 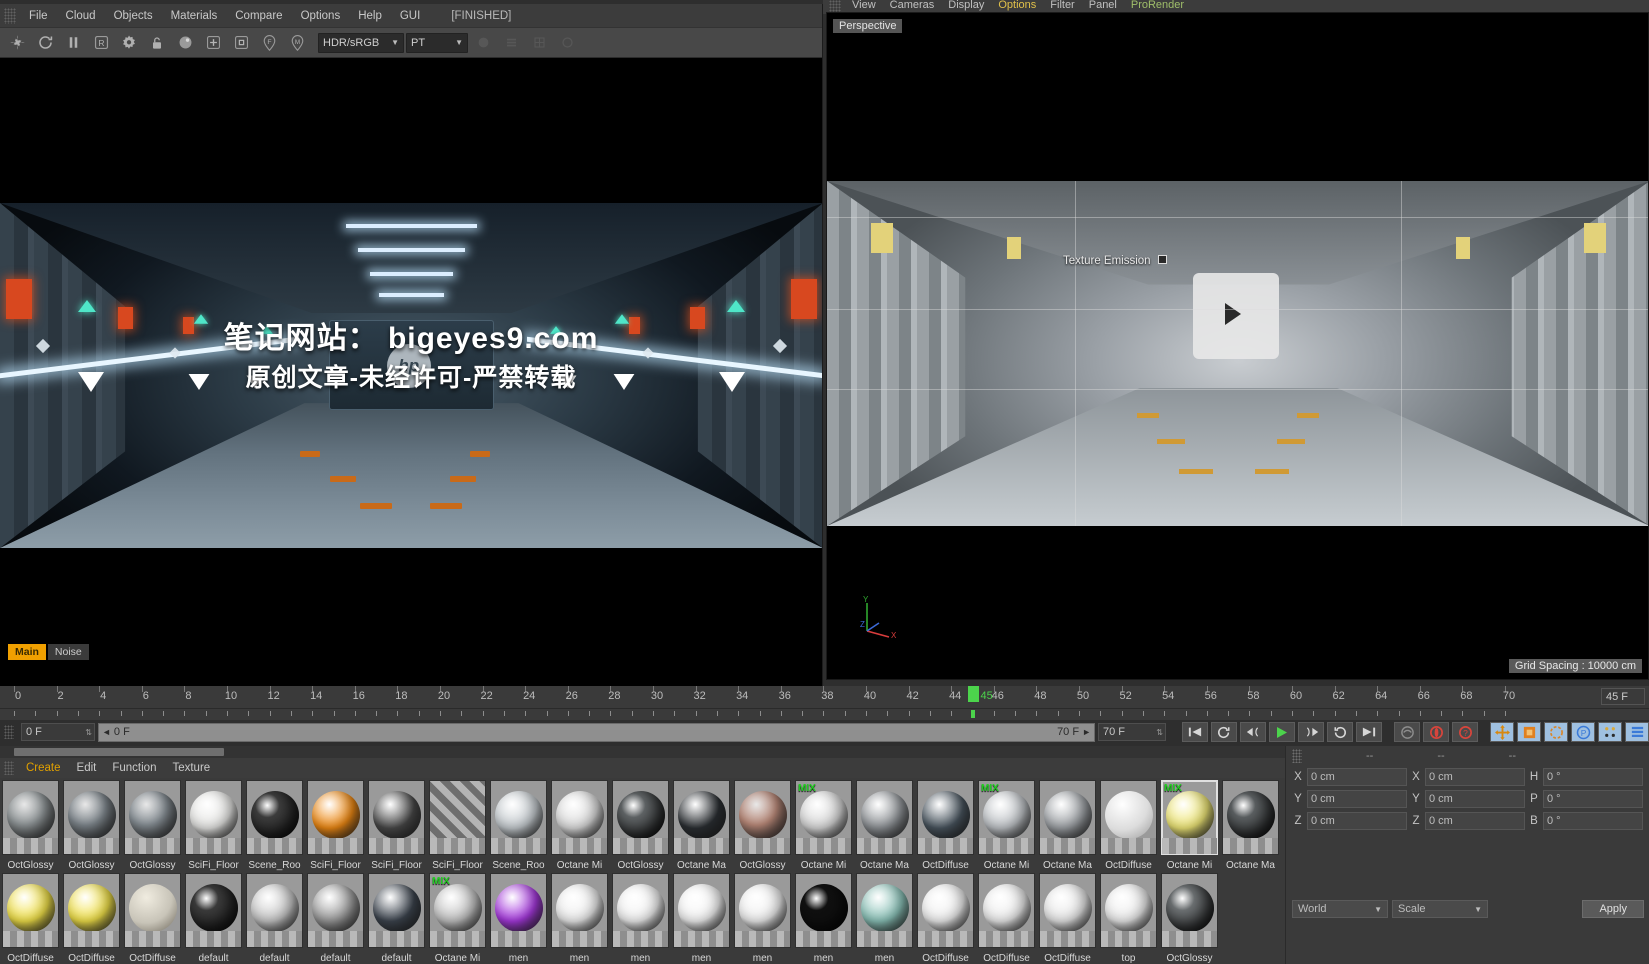 What do you see at coordinates (101, 43) in the screenshot?
I see `region-render-icon: R` at bounding box center [101, 43].